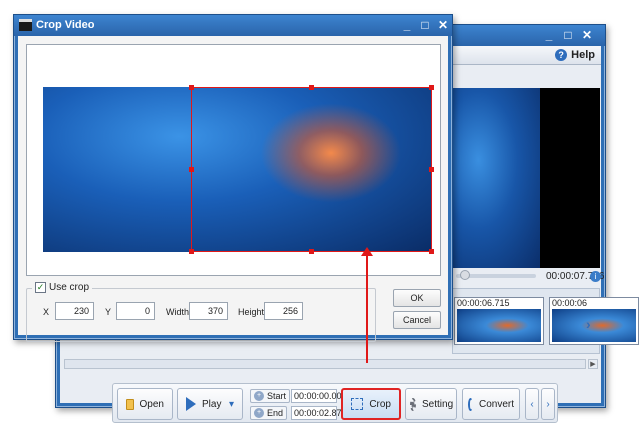  I want to click on x-input: 230, so click(74, 311).